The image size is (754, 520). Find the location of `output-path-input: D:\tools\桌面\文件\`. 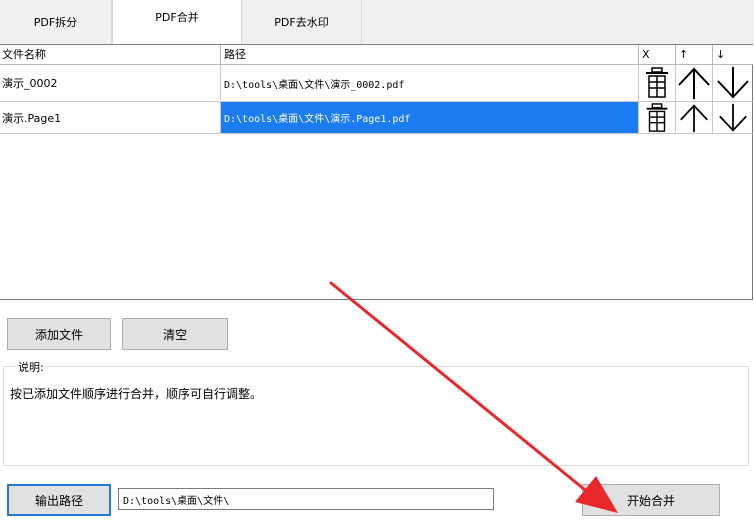

output-path-input: D:\tools\桌面\文件\ is located at coordinates (306, 499).